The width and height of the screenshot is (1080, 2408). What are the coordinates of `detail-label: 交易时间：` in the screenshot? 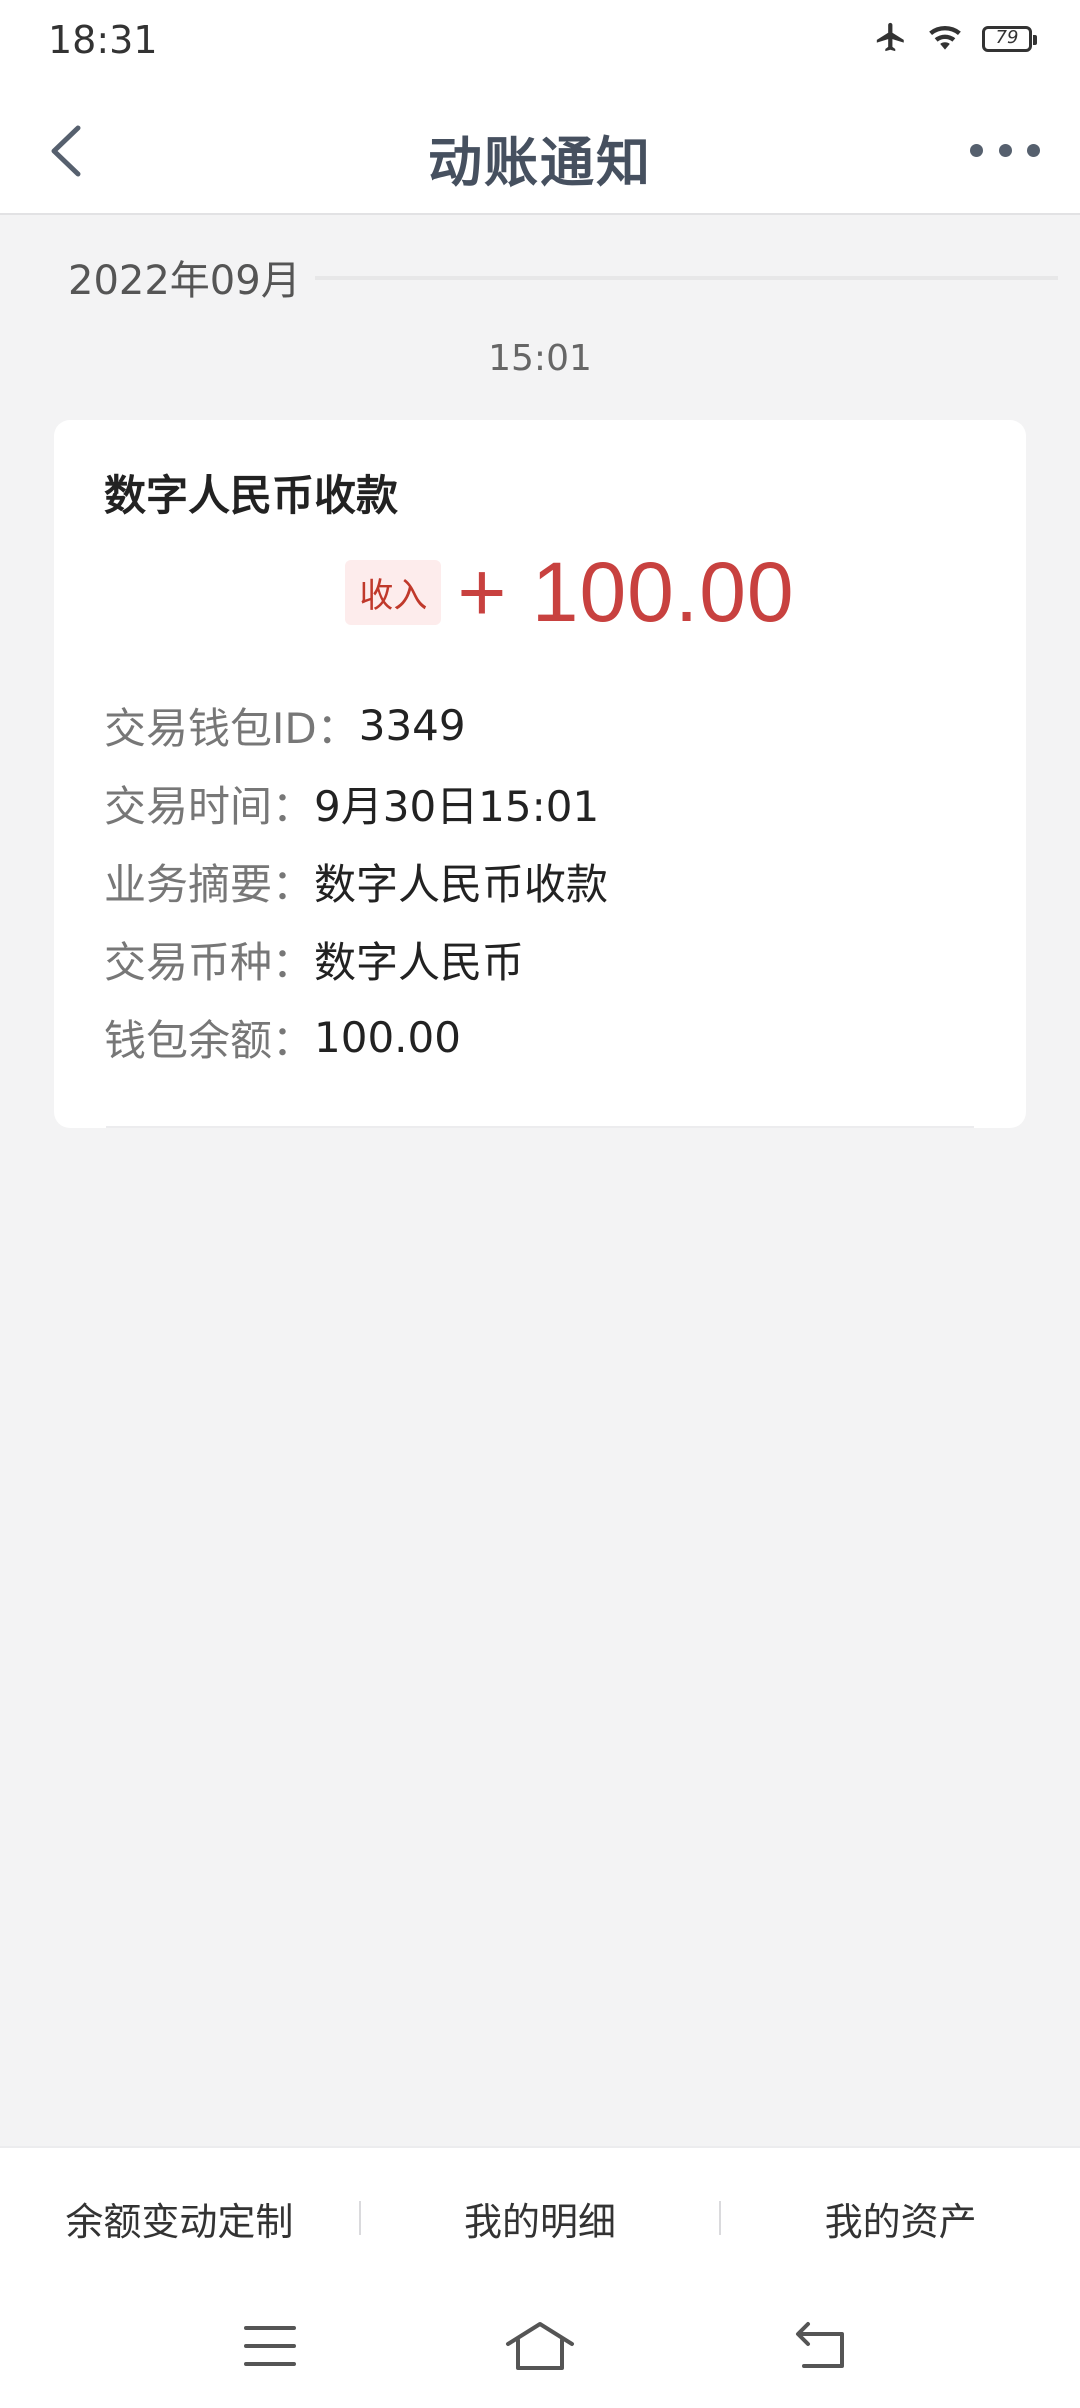 It's located at (209, 806).